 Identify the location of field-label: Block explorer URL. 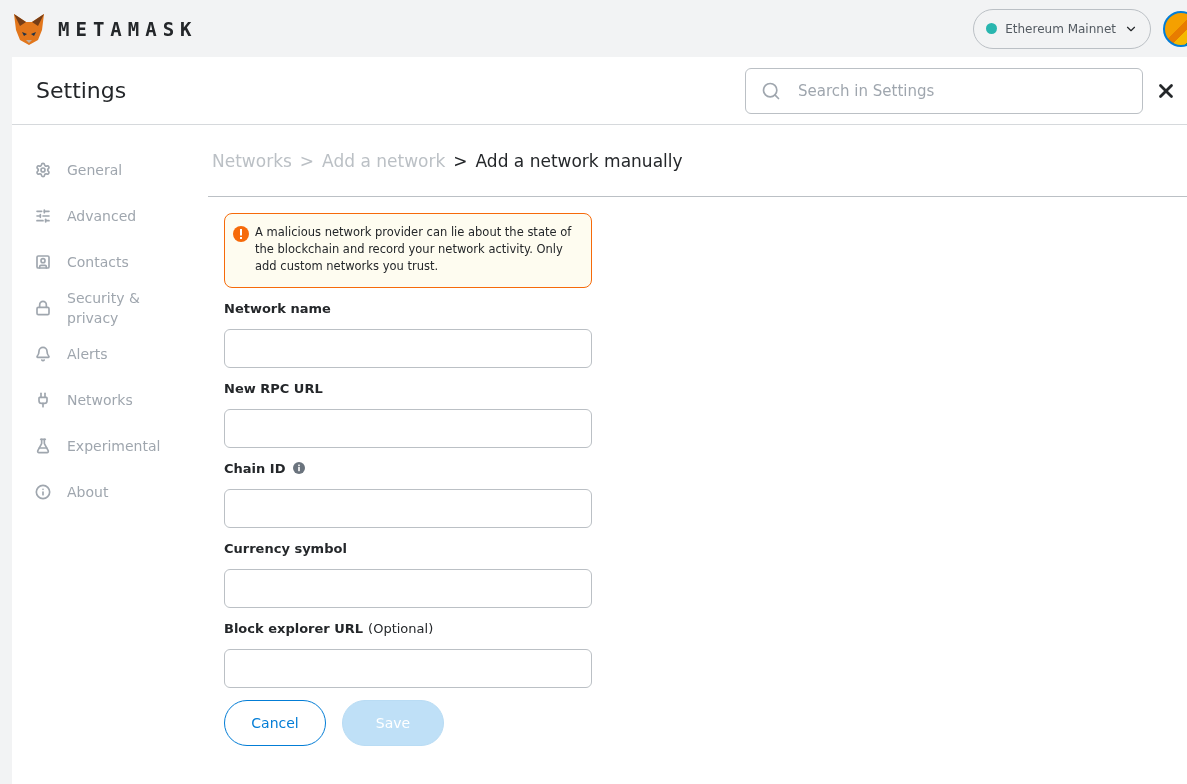
(294, 628).